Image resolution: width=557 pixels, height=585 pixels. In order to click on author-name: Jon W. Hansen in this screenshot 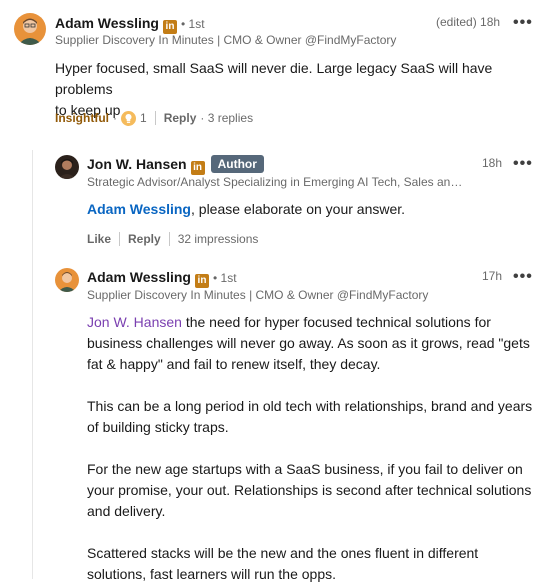, I will do `click(137, 164)`.